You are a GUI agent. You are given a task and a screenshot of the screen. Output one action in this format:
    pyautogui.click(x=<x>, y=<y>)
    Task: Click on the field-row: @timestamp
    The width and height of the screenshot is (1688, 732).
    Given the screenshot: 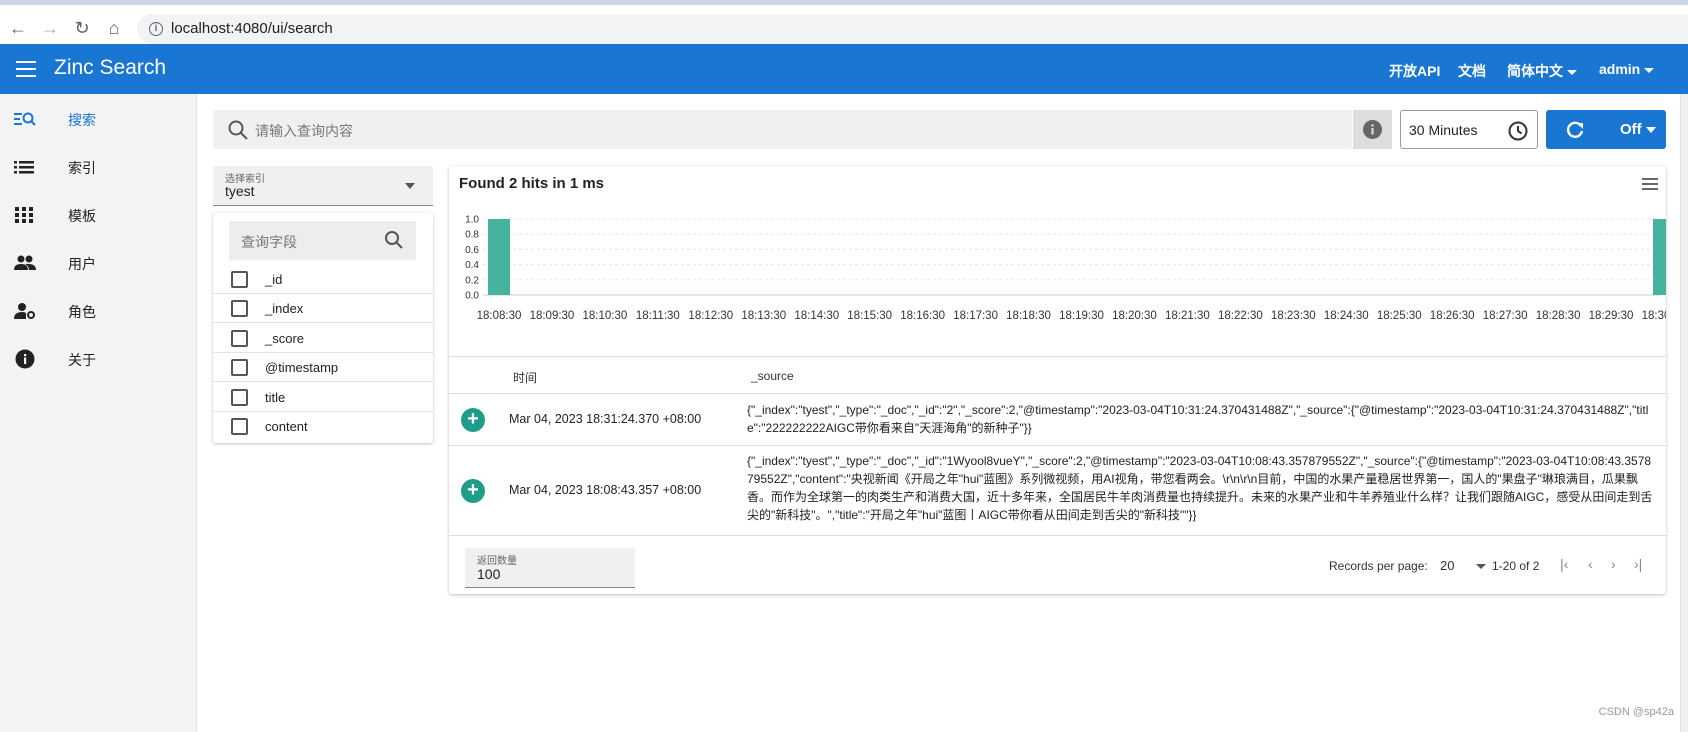 What is the action you would take?
    pyautogui.click(x=323, y=367)
    